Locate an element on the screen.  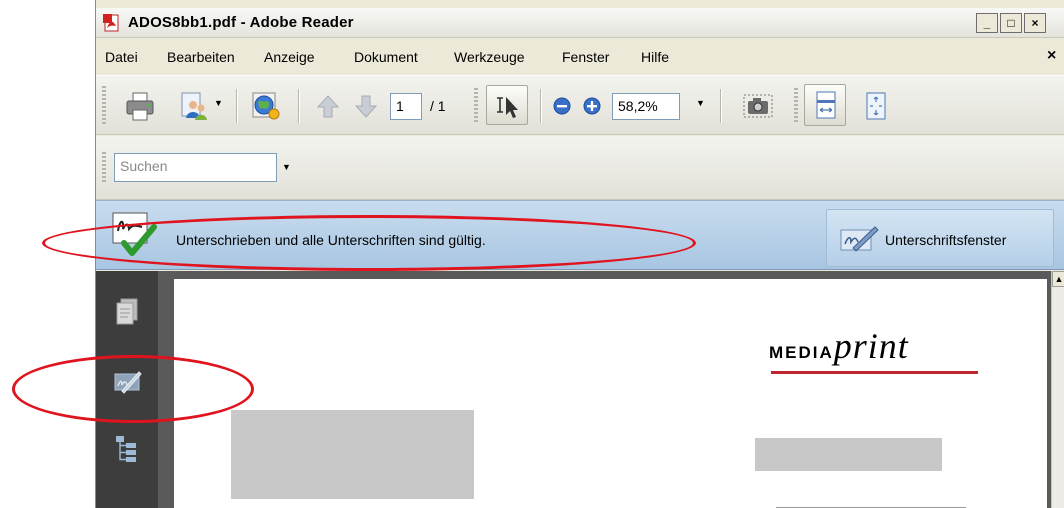
previous-page-icon is located at coordinates (328, 106).